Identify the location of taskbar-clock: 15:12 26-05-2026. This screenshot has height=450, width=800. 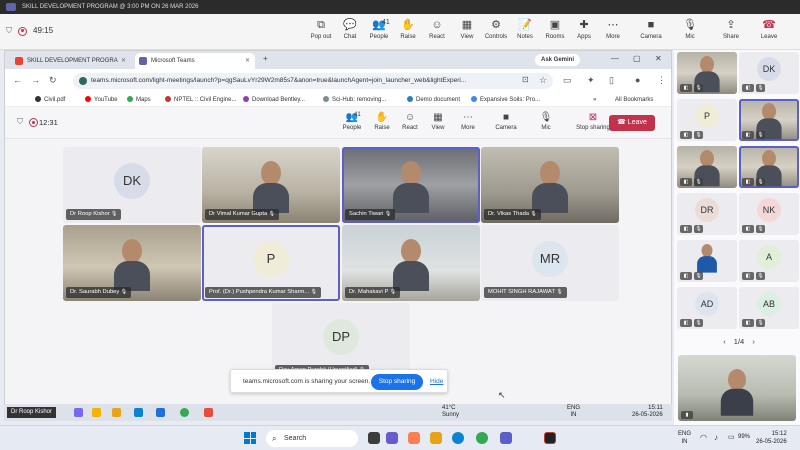
(771, 438).